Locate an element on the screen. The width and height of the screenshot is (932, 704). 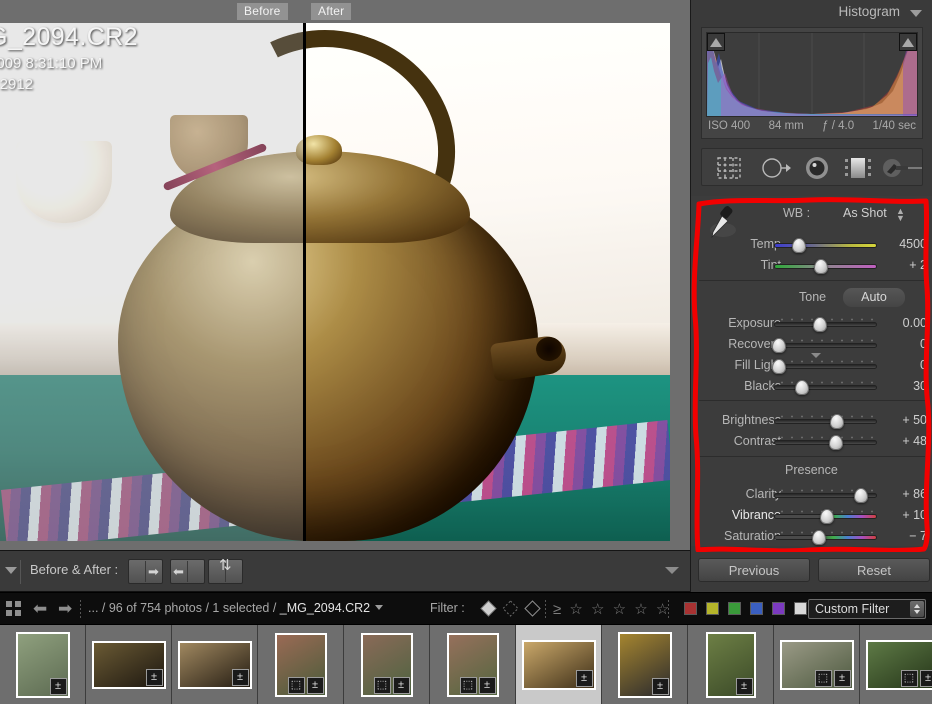
tint-knob is located at coordinates (821, 266).